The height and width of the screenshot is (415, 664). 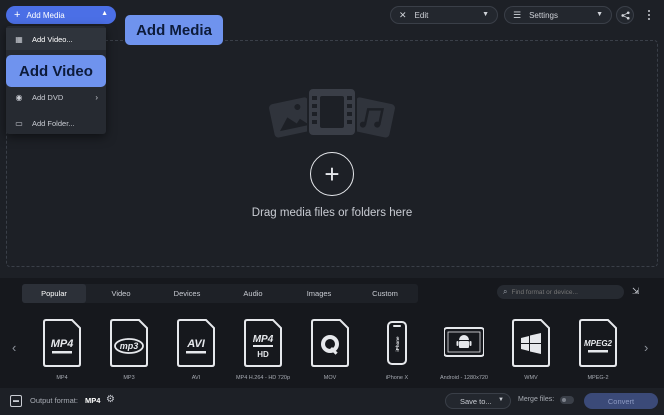 I want to click on output-format-label: Output format:, so click(x=54, y=400).